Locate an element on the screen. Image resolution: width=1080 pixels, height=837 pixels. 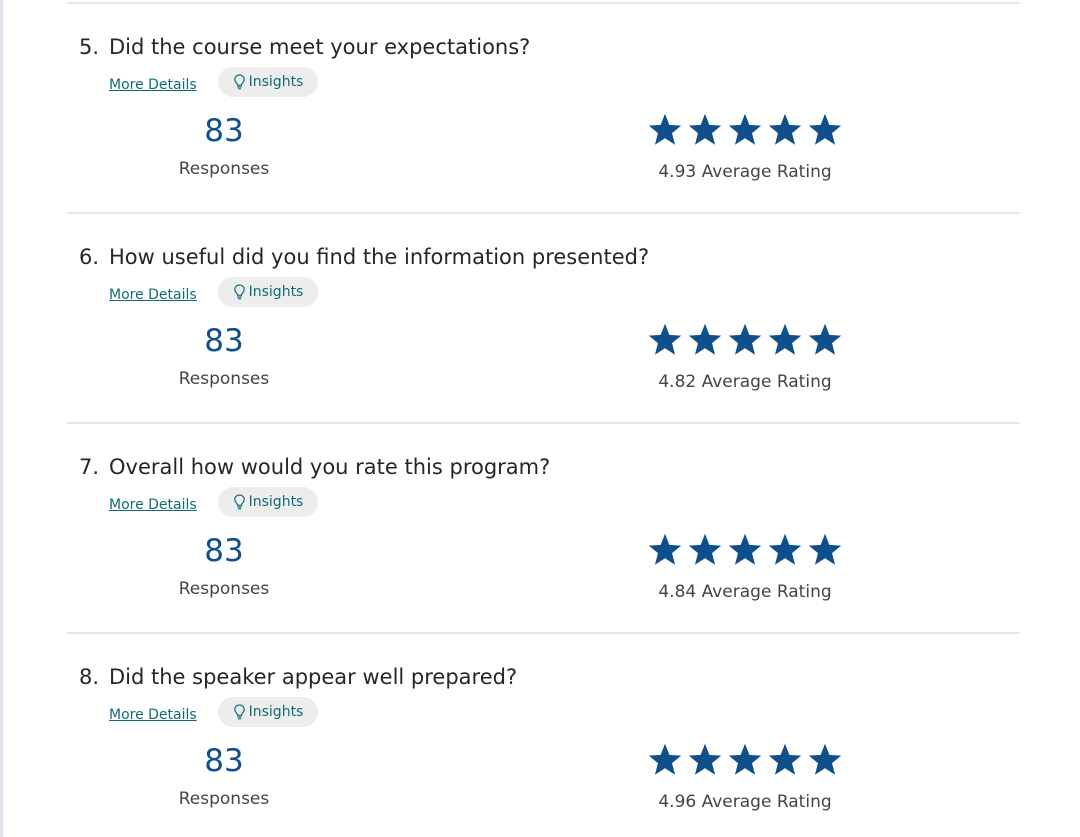
average-rating: 4.96 Average Rating is located at coordinates (745, 802).